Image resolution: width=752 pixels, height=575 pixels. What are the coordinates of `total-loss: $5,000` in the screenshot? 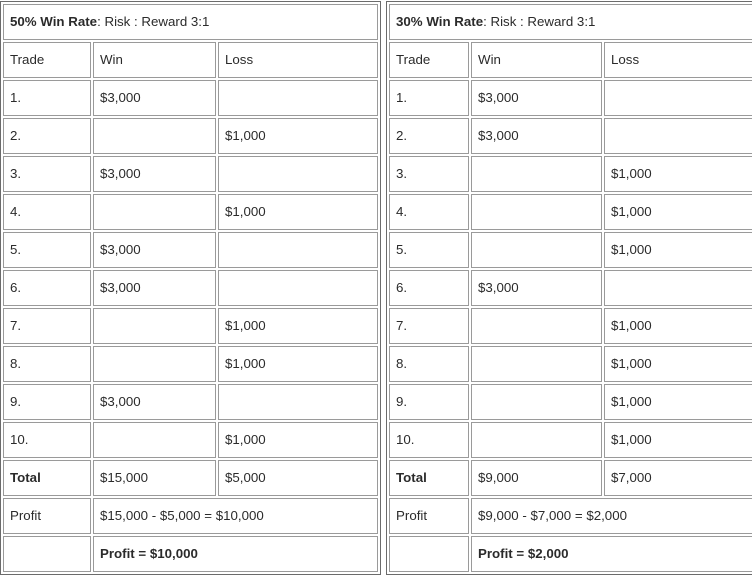 It's located at (298, 478).